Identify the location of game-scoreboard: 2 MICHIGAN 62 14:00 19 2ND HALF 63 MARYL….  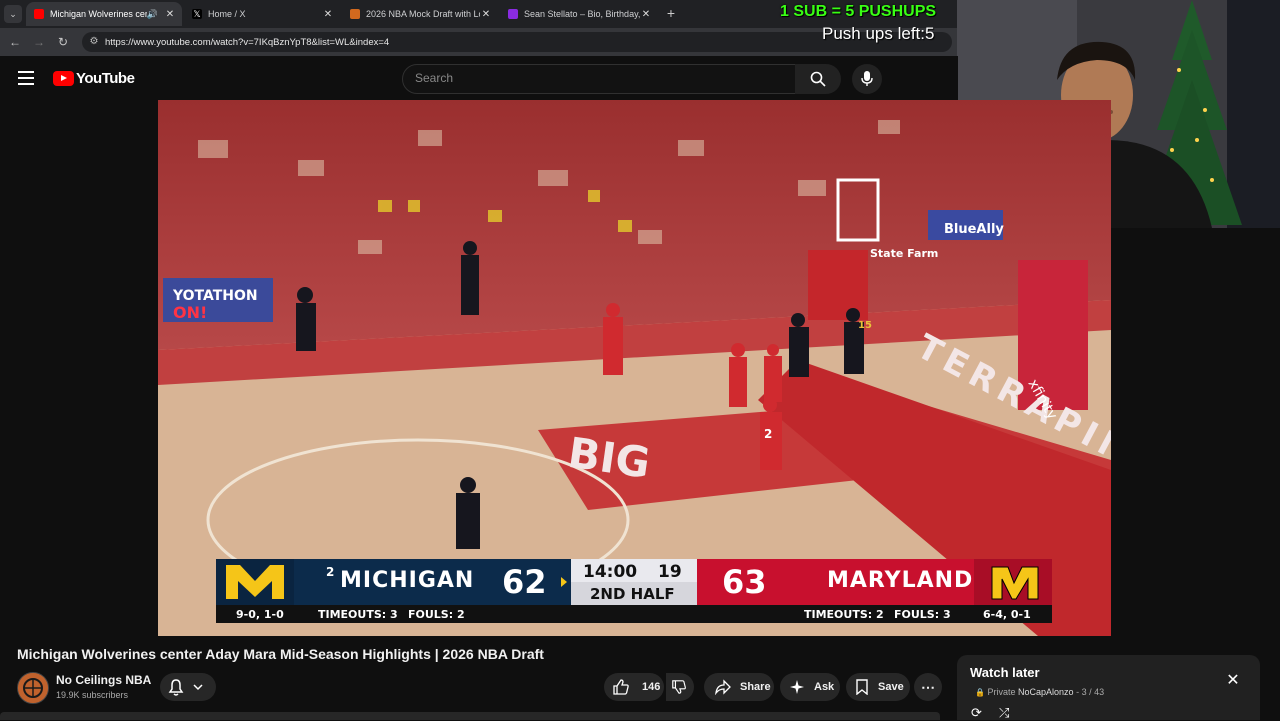
(634, 591).